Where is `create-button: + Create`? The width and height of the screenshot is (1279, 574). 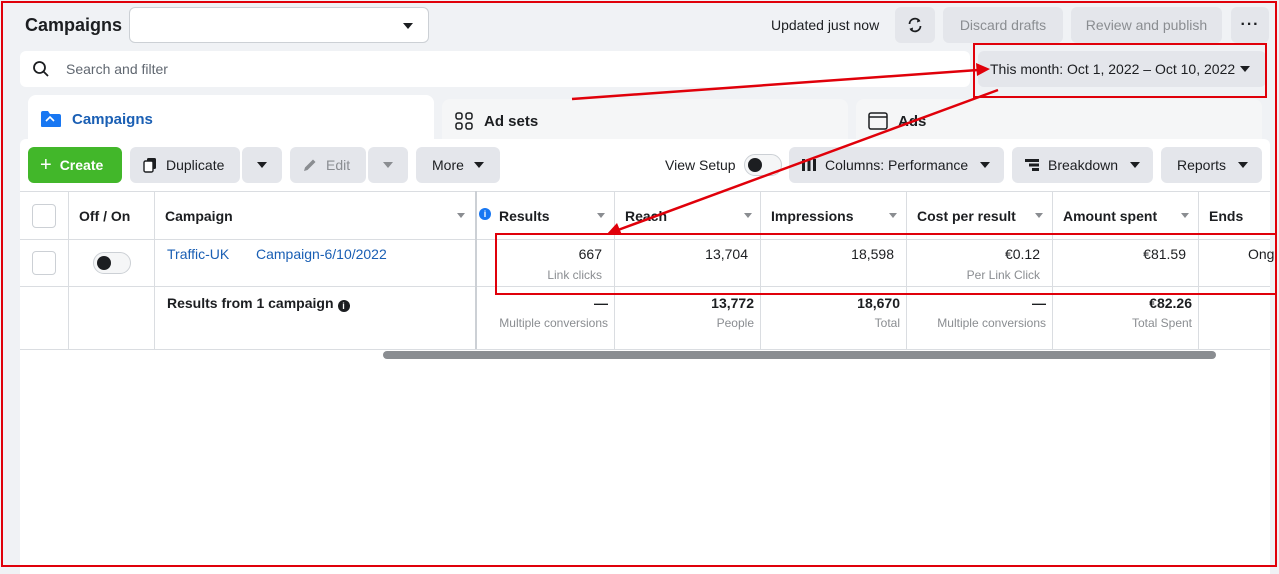 create-button: + Create is located at coordinates (75, 165).